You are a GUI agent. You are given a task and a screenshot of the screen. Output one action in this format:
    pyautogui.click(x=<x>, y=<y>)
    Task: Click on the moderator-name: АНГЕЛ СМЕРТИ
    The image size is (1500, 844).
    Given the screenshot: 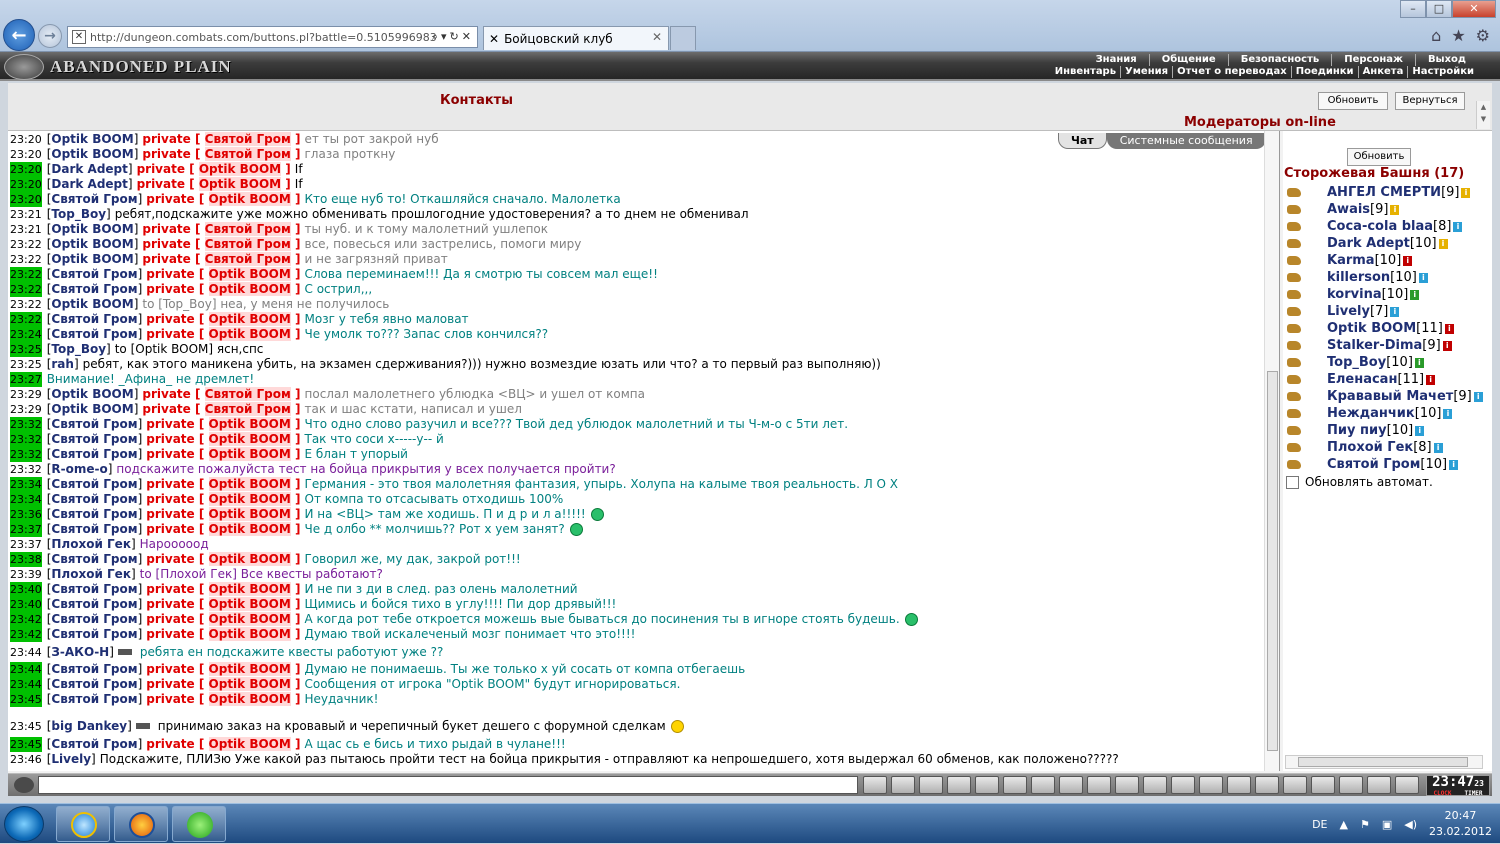 What is the action you would take?
    pyautogui.click(x=1384, y=192)
    